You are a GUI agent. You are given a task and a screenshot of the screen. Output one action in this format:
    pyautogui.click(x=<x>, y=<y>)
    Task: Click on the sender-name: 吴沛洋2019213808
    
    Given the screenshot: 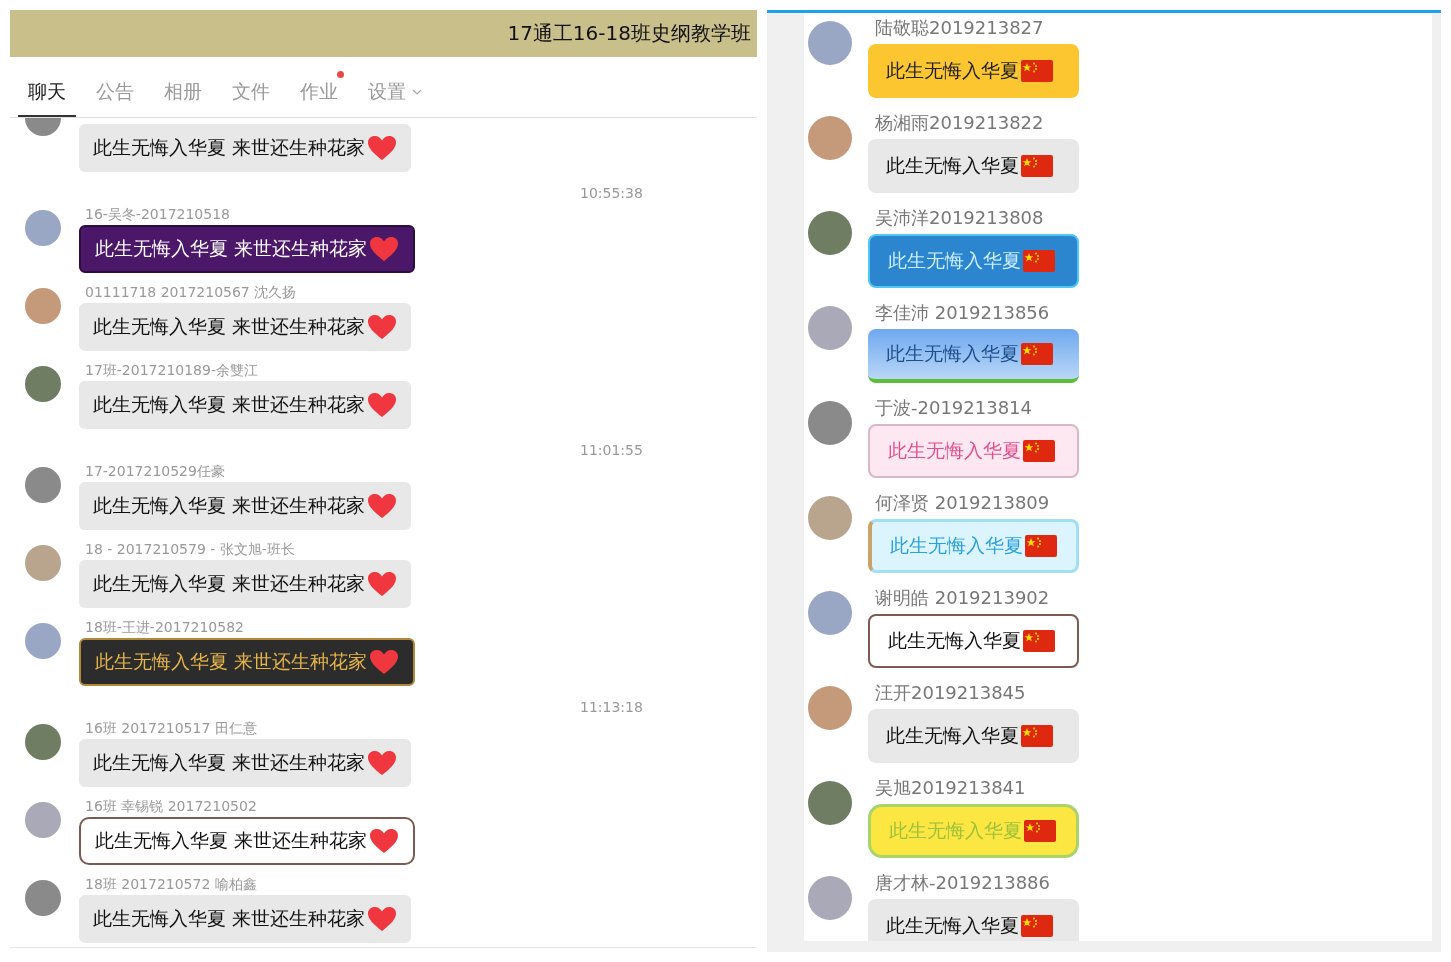 What is the action you would take?
    pyautogui.click(x=959, y=218)
    